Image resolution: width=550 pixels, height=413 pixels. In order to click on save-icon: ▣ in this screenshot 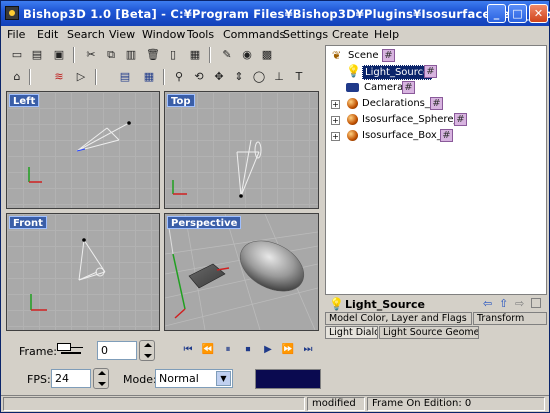, I will do `click(59, 55)`.